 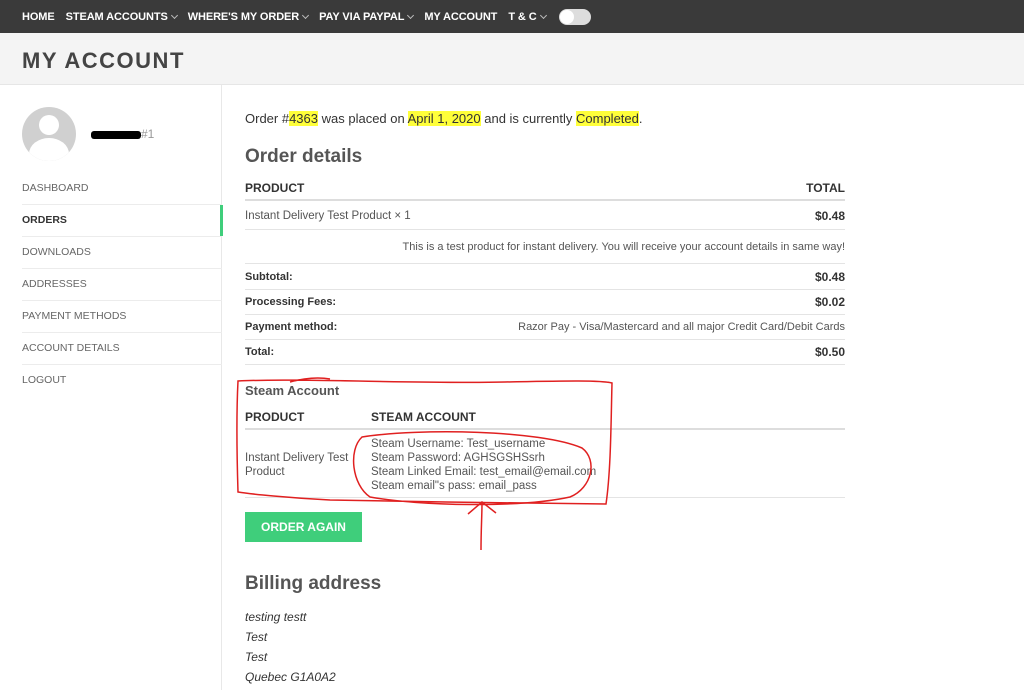 I want to click on product-link: Instant Delivery Test Product × 1, so click(x=328, y=216).